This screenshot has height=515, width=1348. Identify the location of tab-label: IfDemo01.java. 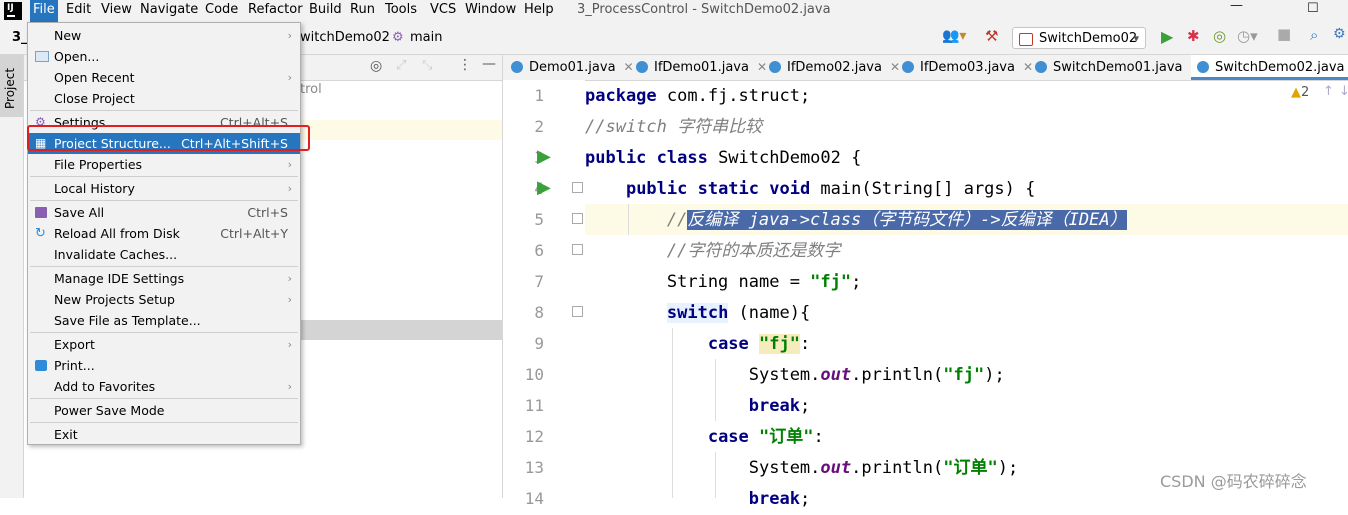
(701, 67).